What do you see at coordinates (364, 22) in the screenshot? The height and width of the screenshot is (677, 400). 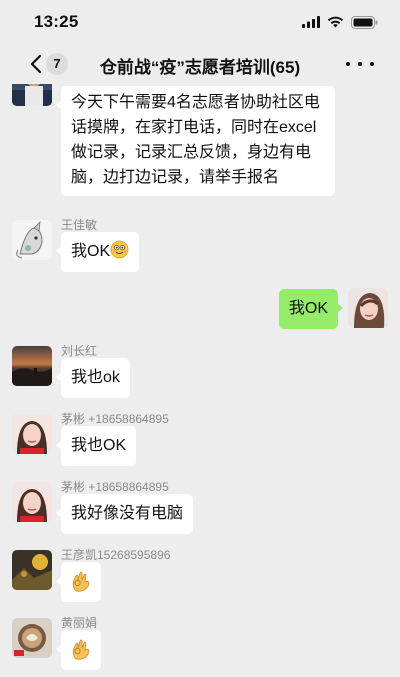 I see `battery-icon` at bounding box center [364, 22].